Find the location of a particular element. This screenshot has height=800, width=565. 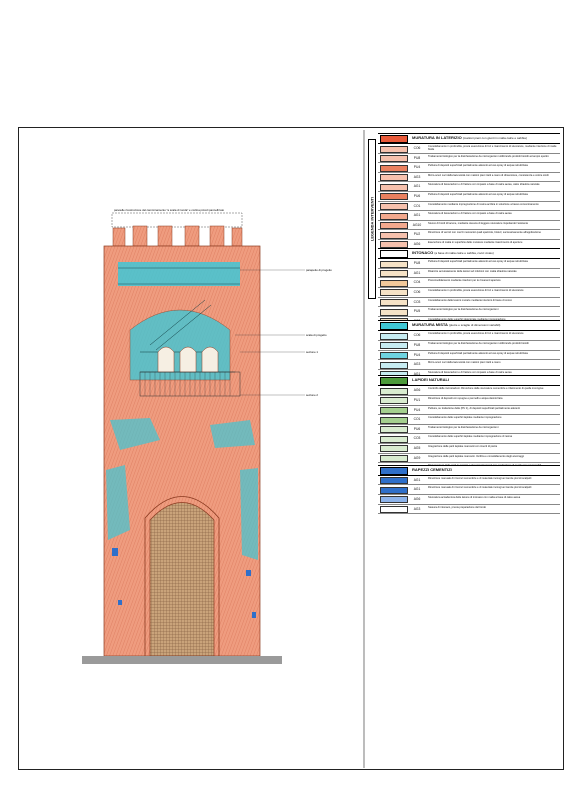

legend-row-code: PU5 is located at coordinates (417, 311).